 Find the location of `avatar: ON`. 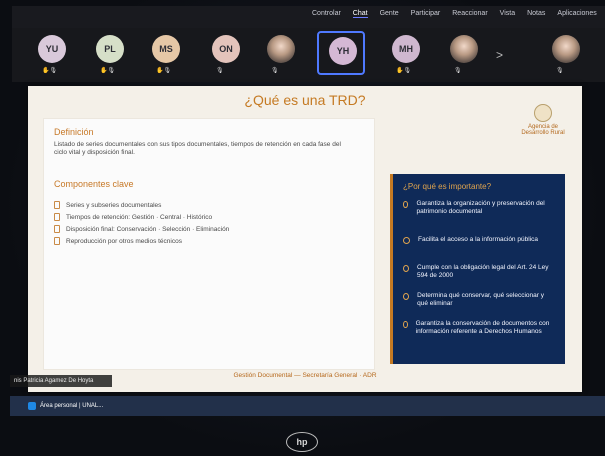

avatar: ON is located at coordinates (226, 49).